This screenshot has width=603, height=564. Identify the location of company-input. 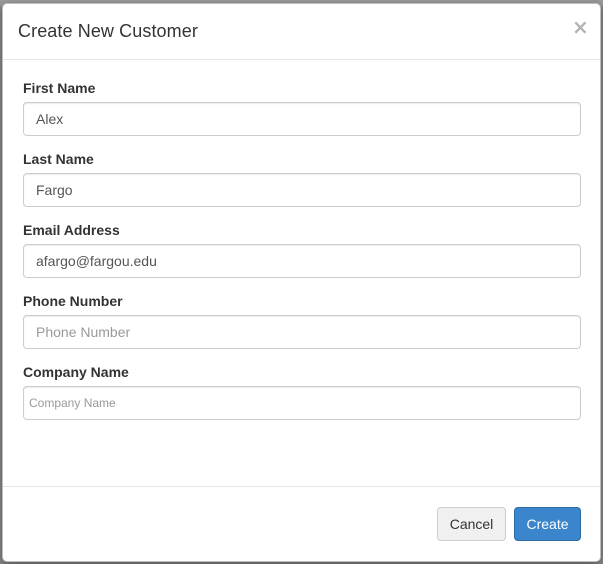
(302, 403).